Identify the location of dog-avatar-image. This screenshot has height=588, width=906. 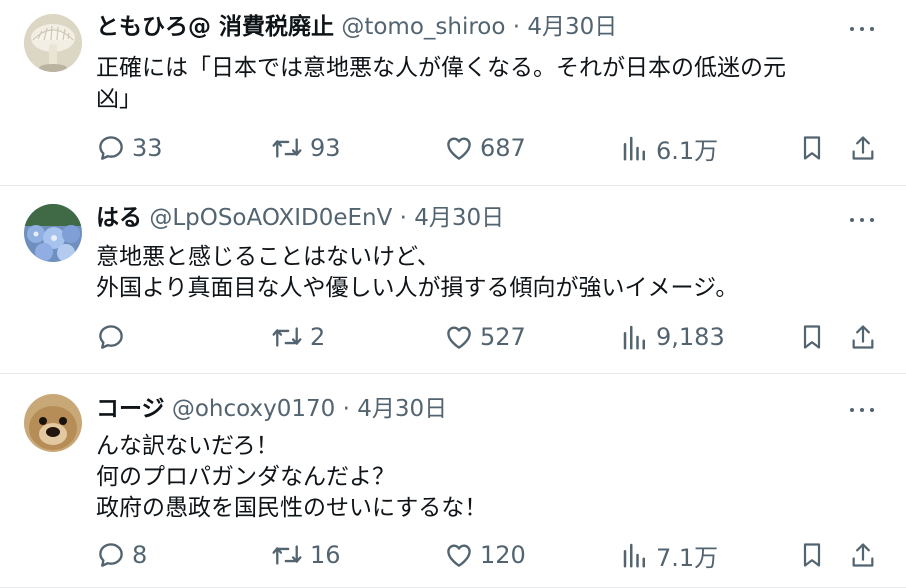
(53, 423).